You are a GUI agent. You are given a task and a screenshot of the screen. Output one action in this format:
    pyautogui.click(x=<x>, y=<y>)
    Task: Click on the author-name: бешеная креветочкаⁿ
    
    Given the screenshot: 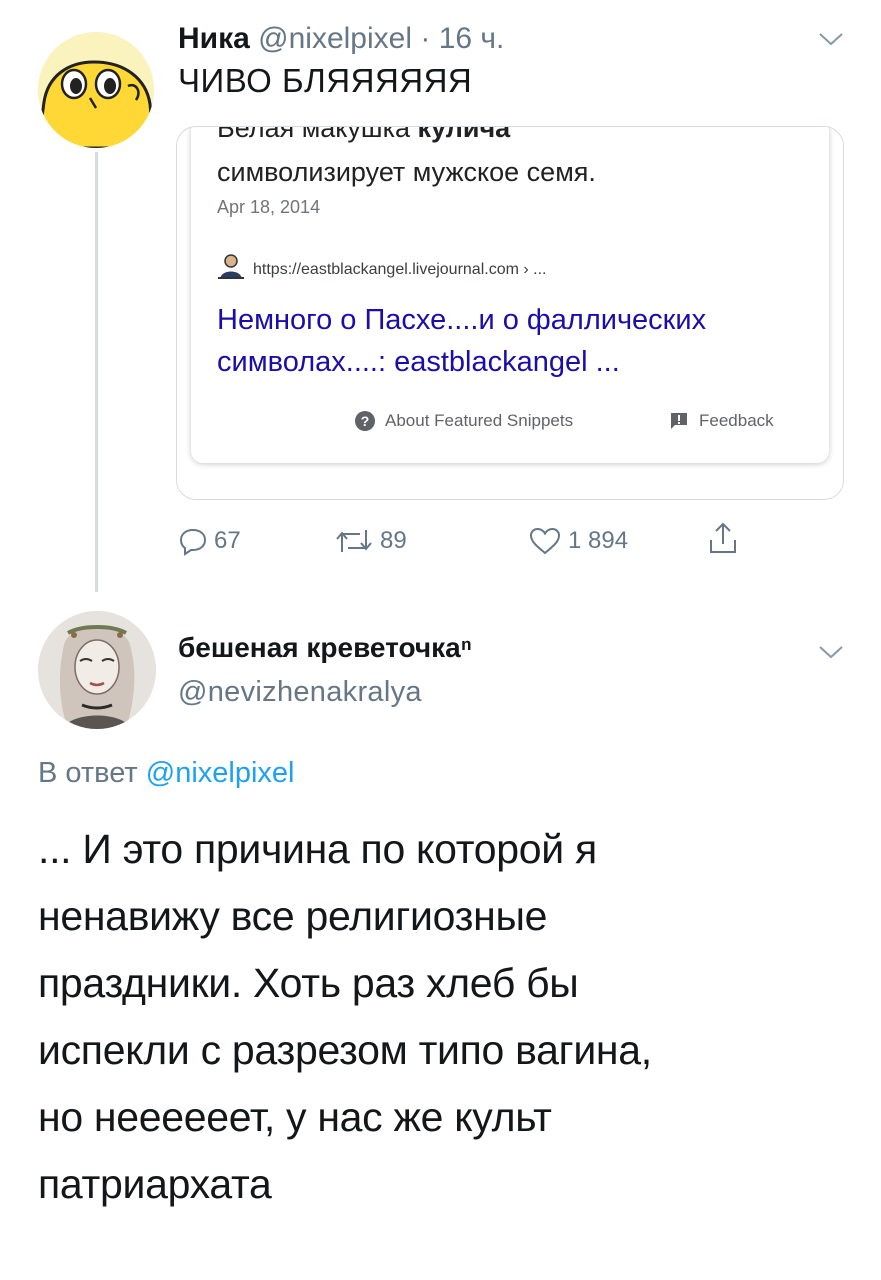 What is the action you would take?
    pyautogui.click(x=325, y=648)
    